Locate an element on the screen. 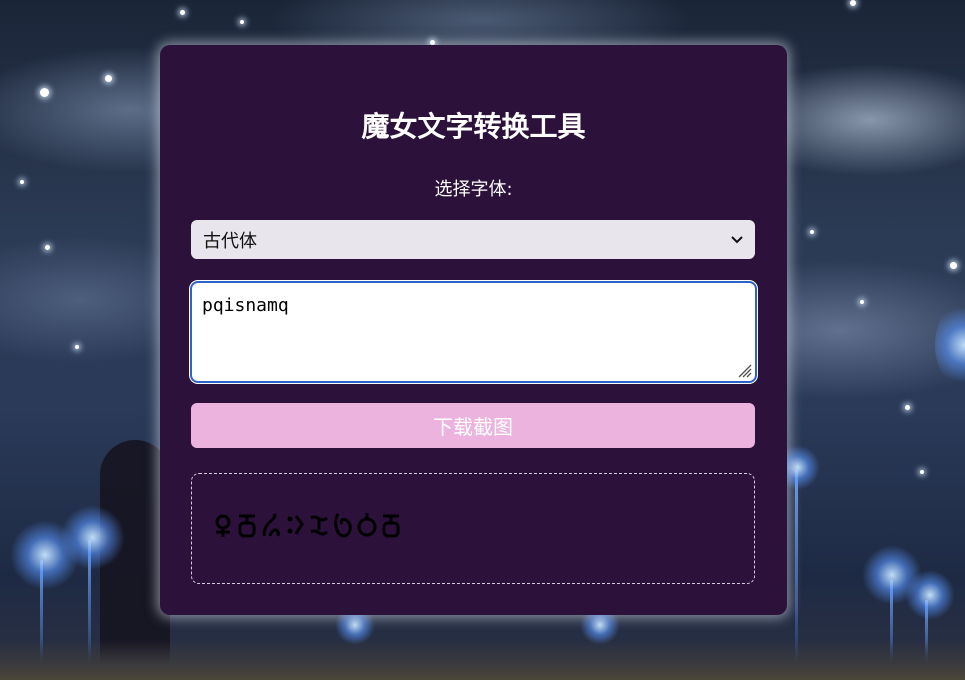  page-title: 魔女文字转换工具 is located at coordinates (473, 126).